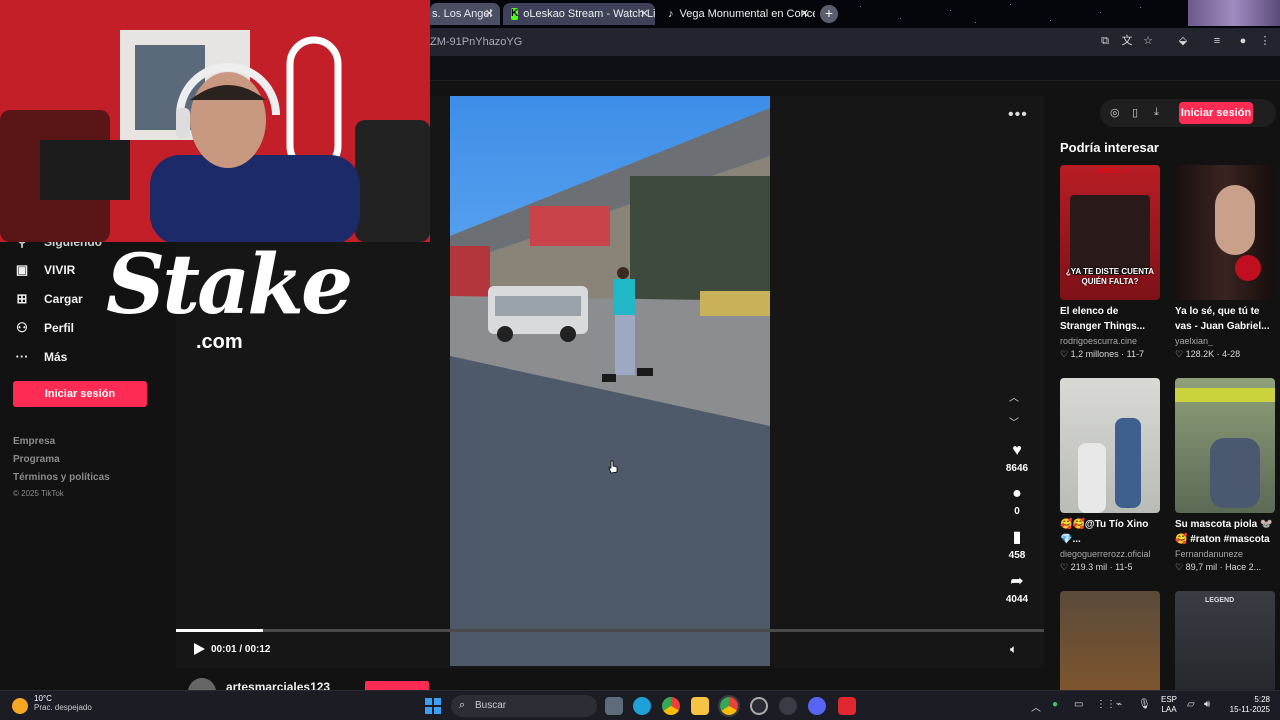  What do you see at coordinates (476, 42) in the screenshot?
I see `url-text: ZM-91PnYhazoYG` at bounding box center [476, 42].